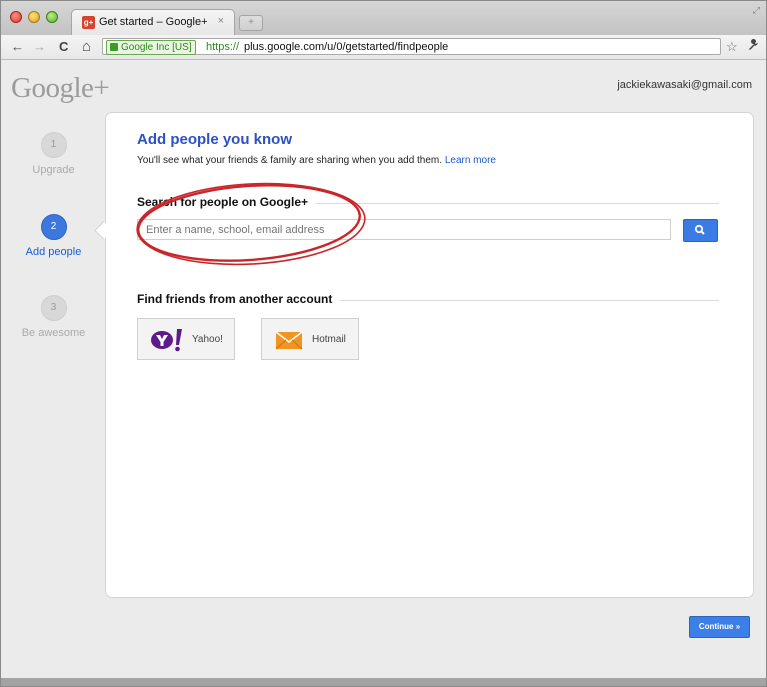 This screenshot has width=767, height=687. Describe the element at coordinates (383, 18) in the screenshot. I see `title-bar: g+ Get started – Google+ × + ⤢` at that location.